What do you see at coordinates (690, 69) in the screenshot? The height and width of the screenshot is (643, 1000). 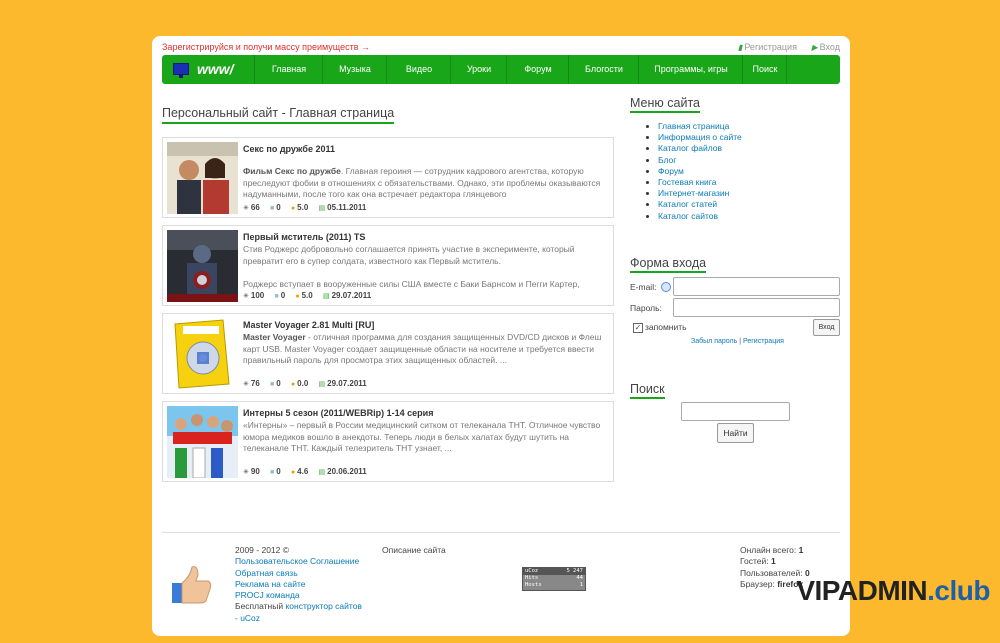 I see `nav-item-programs: Программы, игры` at bounding box center [690, 69].